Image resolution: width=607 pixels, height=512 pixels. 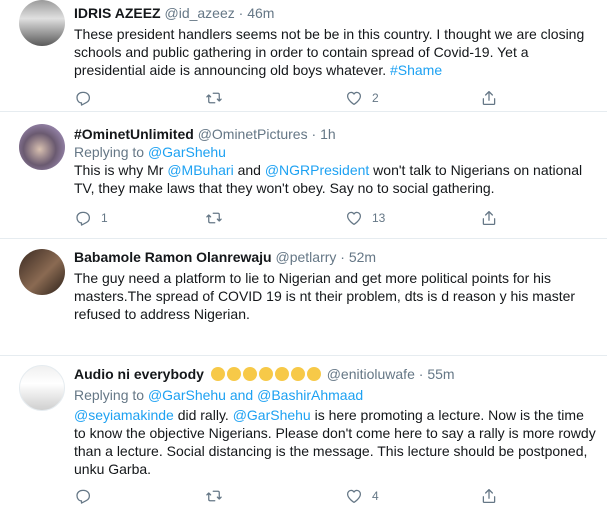 I want to click on like-count: 2, so click(x=375, y=98).